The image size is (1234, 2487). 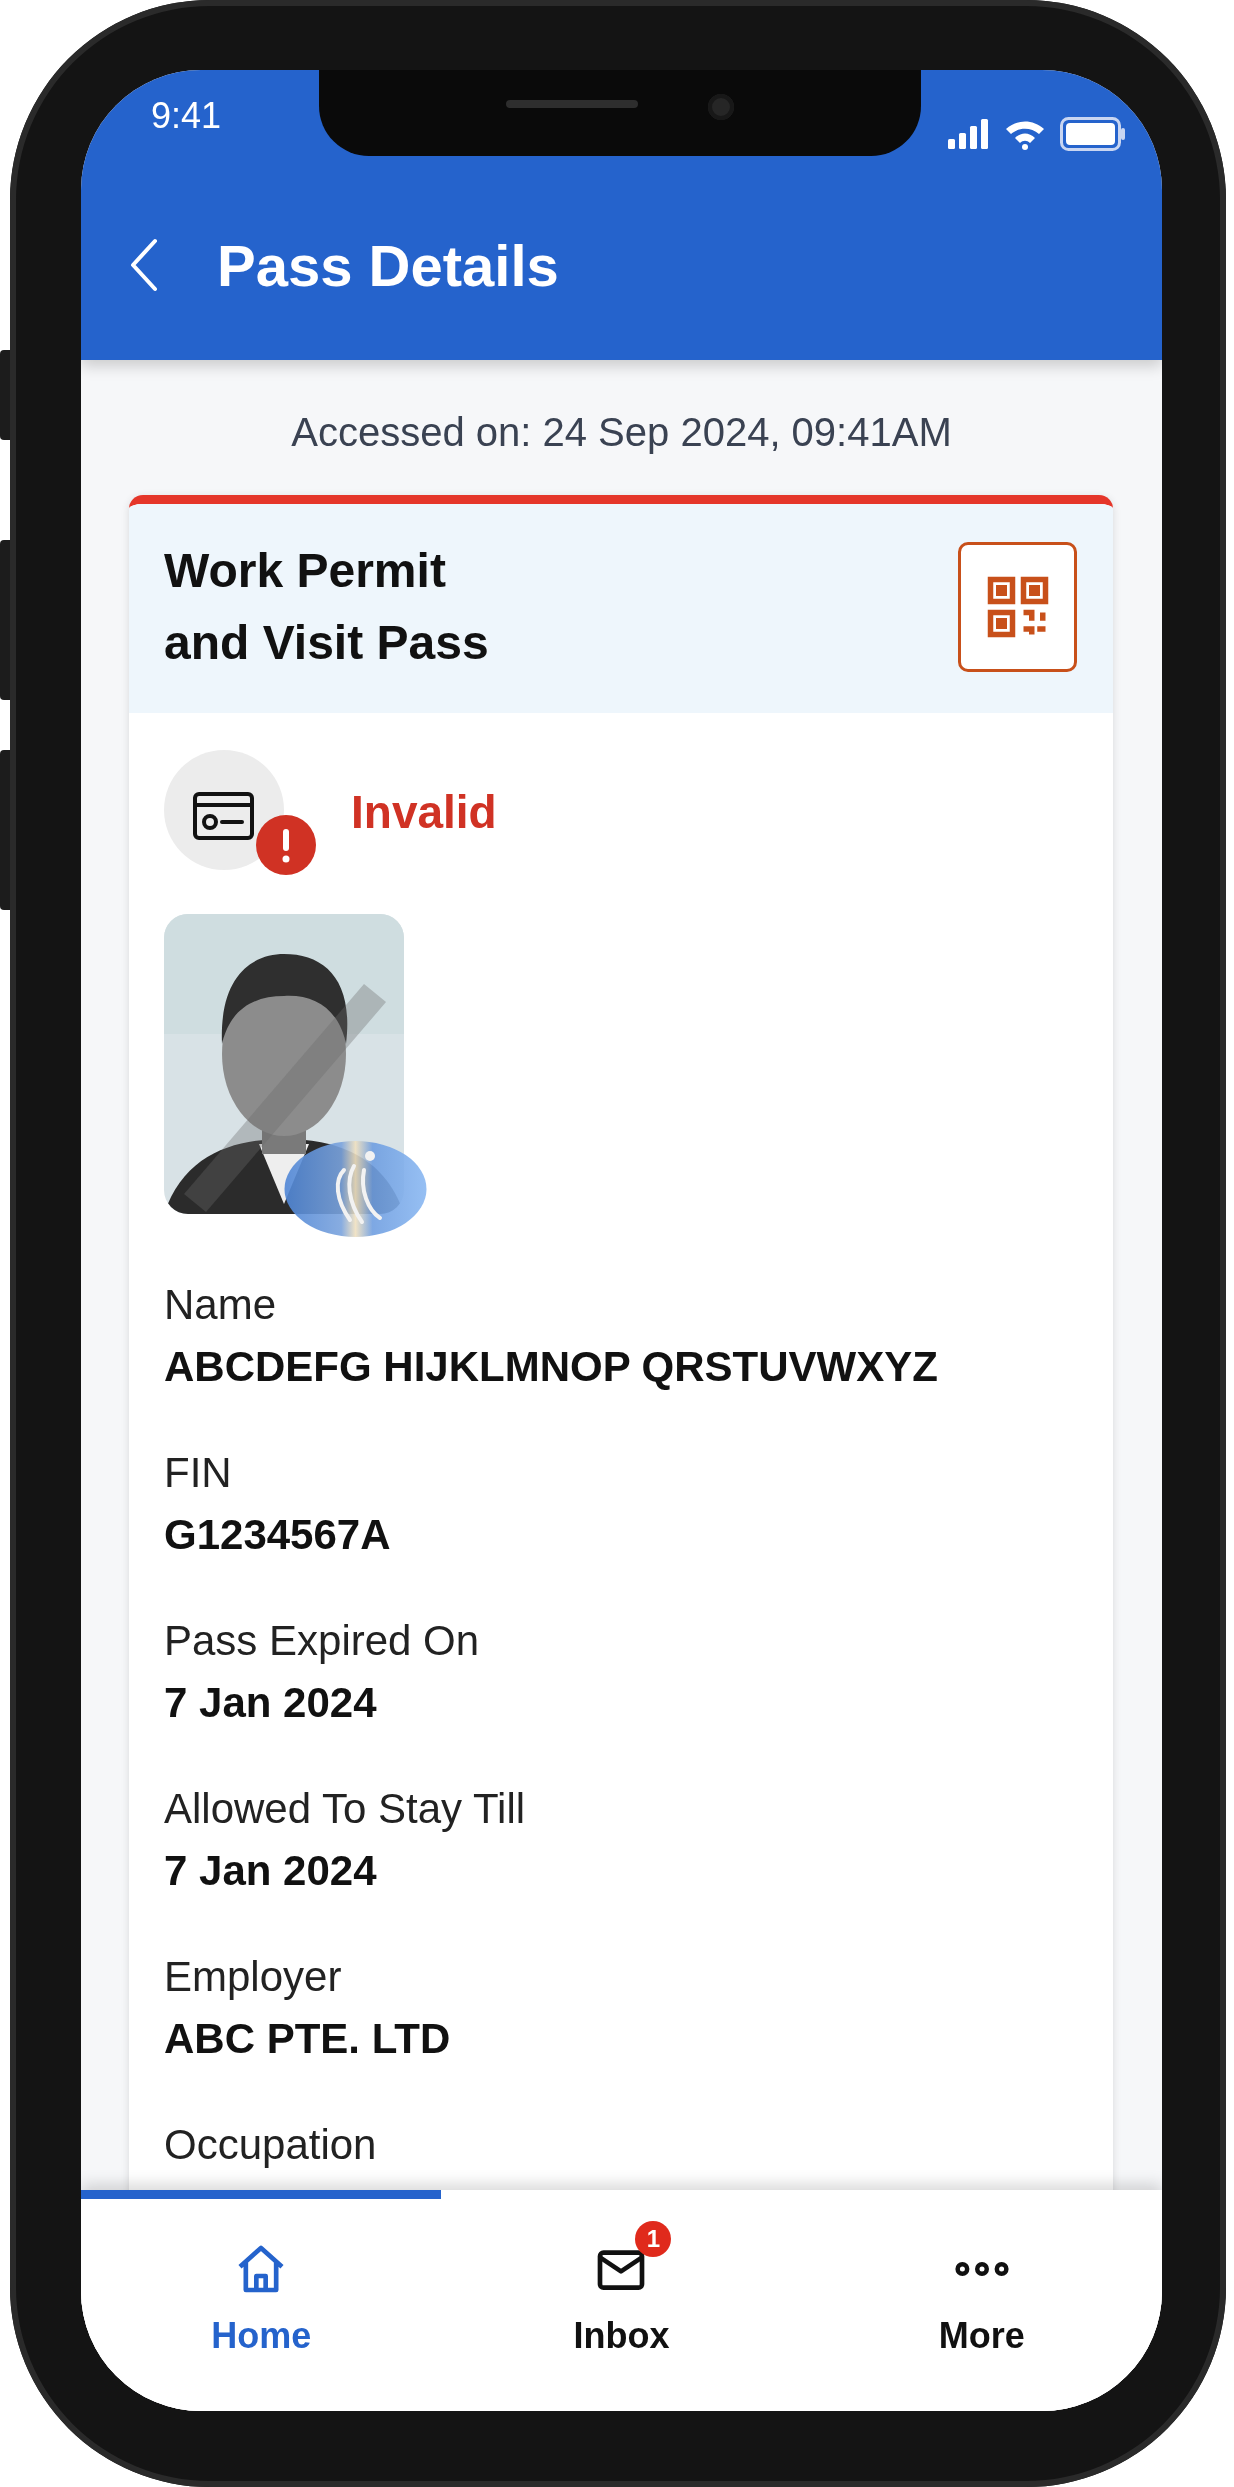 What do you see at coordinates (305, 570) in the screenshot?
I see `card-title: Work Permit` at bounding box center [305, 570].